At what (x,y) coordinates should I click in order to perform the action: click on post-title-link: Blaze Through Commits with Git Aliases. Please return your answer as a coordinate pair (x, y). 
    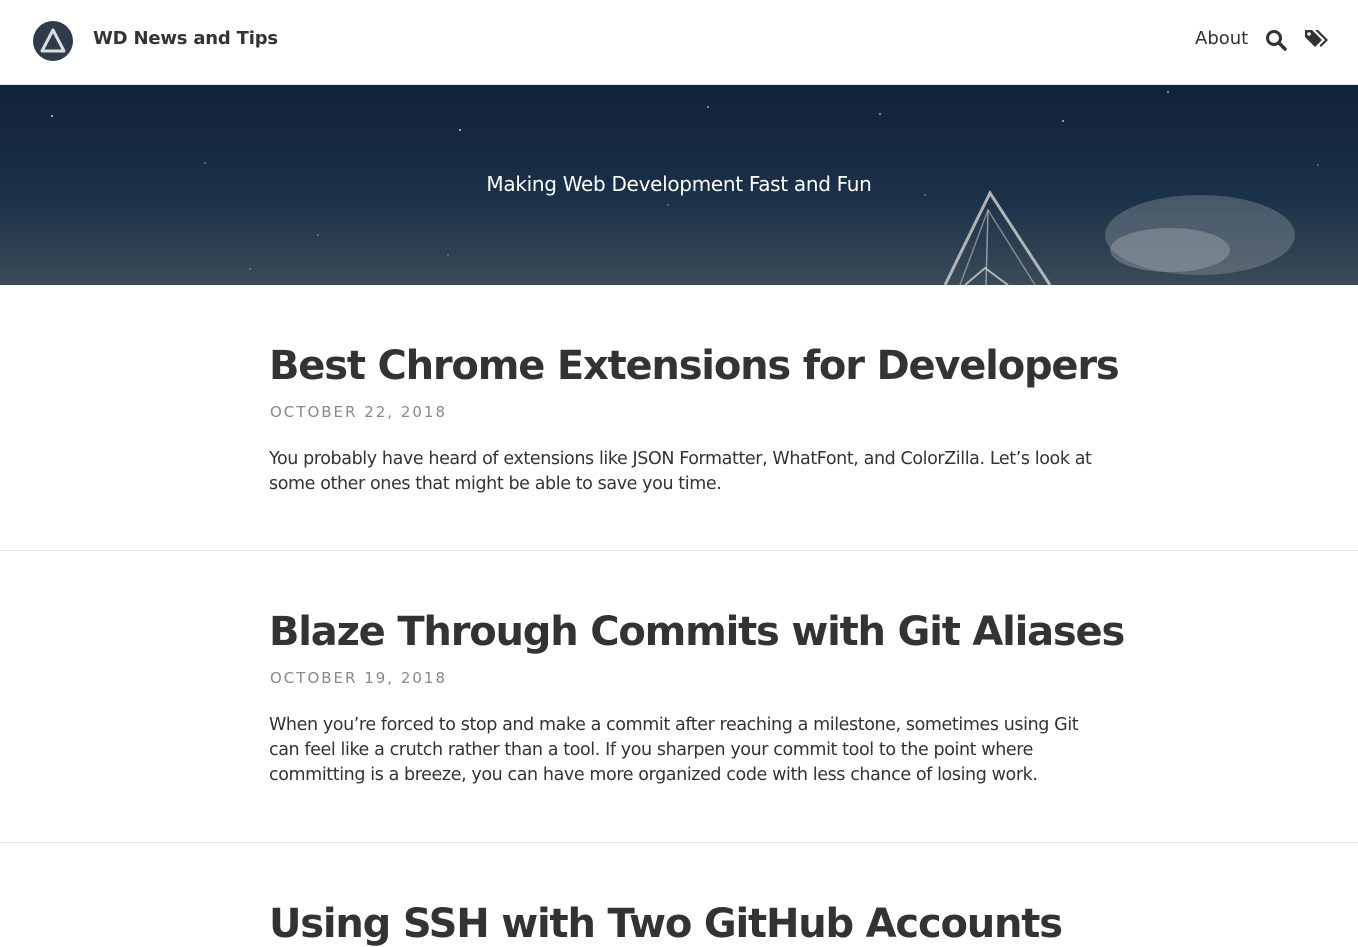
    Looking at the image, I should click on (697, 632).